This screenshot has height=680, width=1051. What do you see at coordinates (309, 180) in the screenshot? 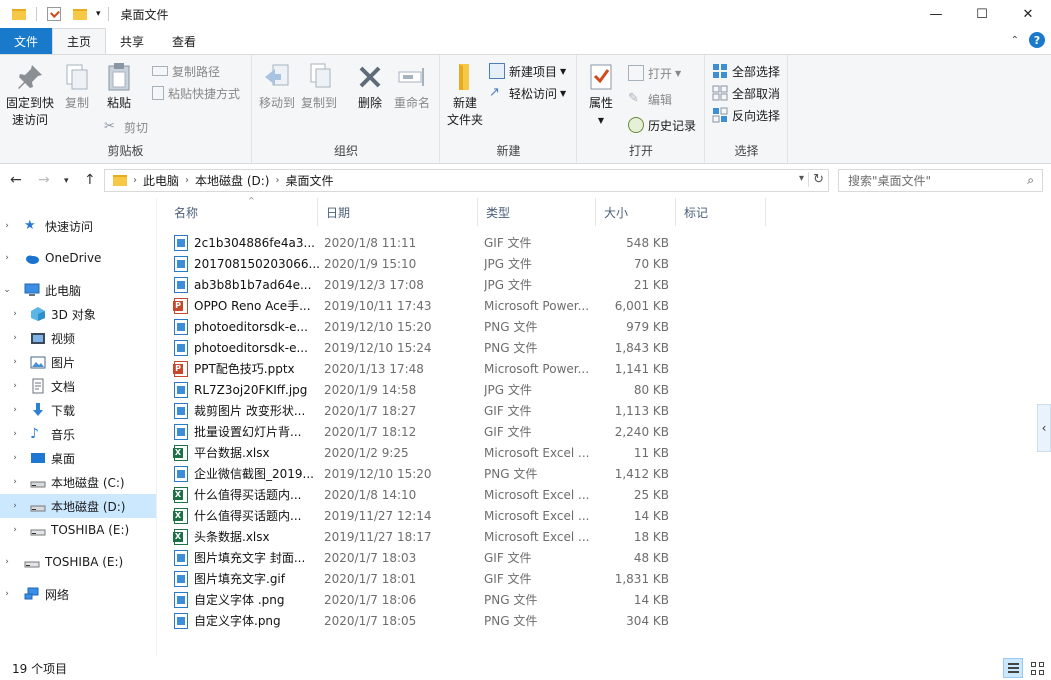
I see `breadcrumb-desktop-files: 桌面文件` at bounding box center [309, 180].